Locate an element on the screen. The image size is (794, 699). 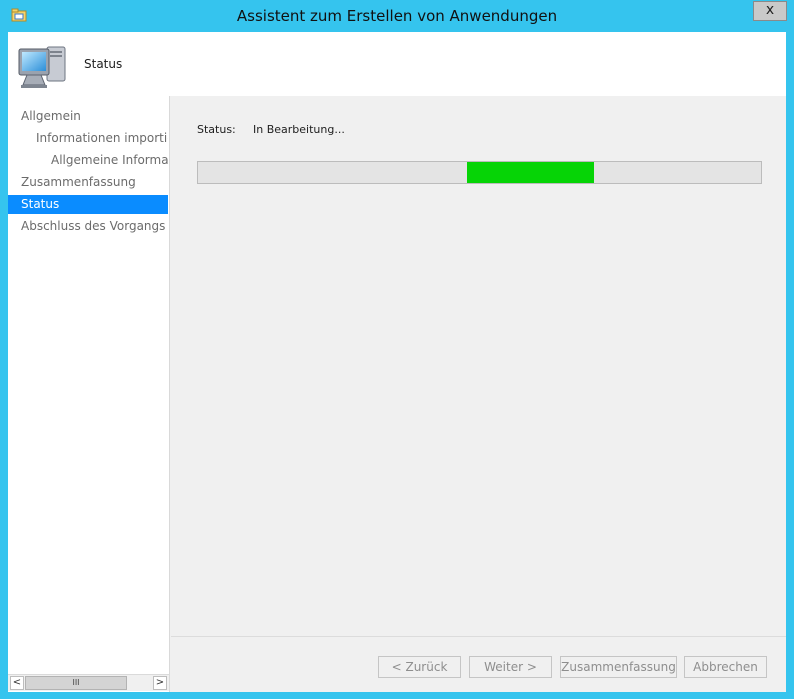
back-button: < Zurück is located at coordinates (419, 667).